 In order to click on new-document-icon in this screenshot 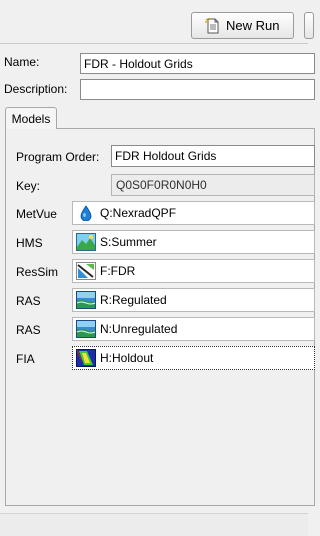, I will do `click(213, 25)`.